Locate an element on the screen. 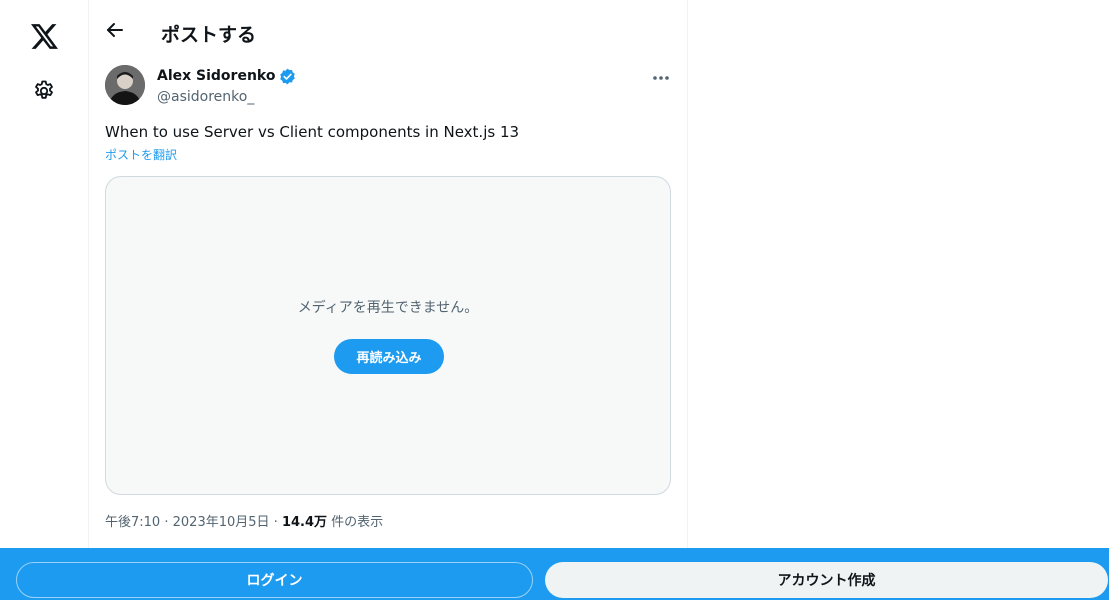 This screenshot has width=1109, height=600. more-options-button is located at coordinates (661, 75).